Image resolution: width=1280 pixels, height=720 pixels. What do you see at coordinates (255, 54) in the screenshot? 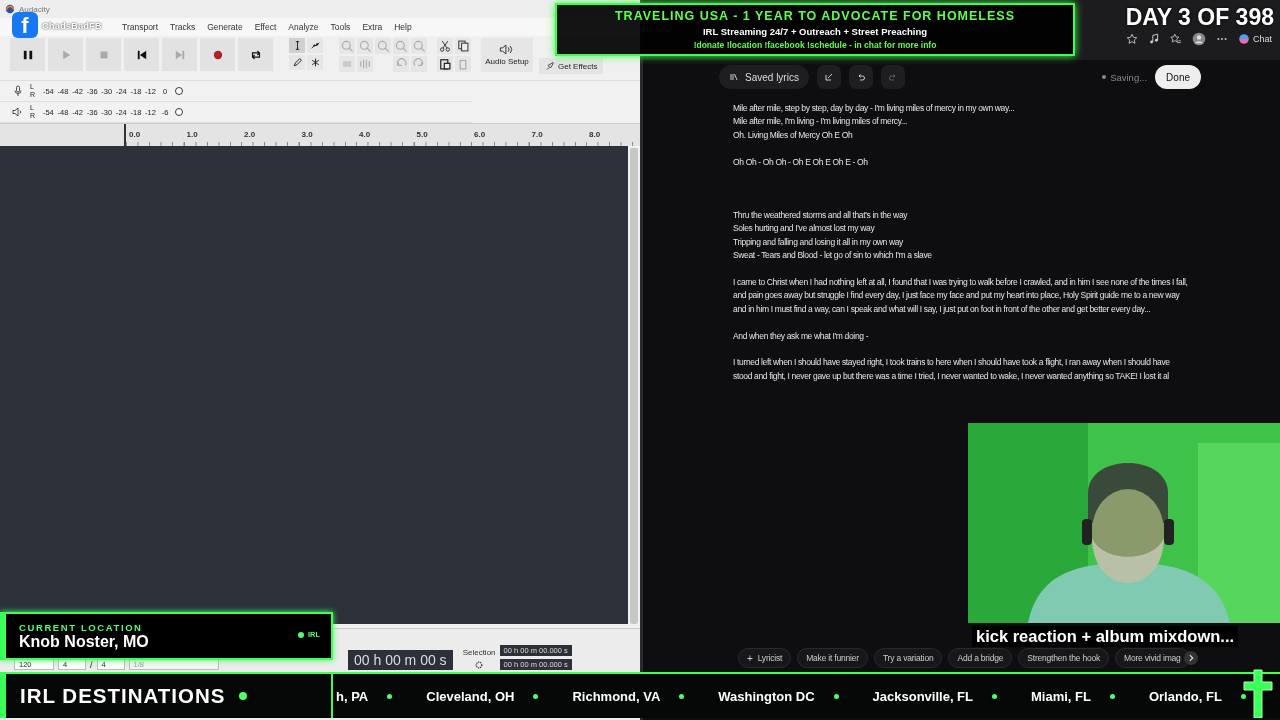
I see `loop-button` at bounding box center [255, 54].